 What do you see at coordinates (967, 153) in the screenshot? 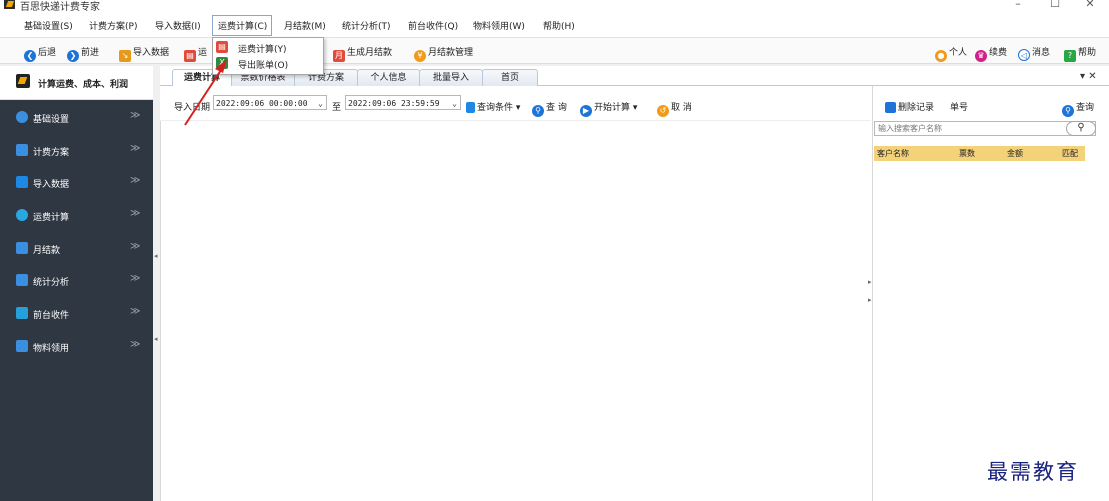
I see `column-header: 票数` at bounding box center [967, 153].